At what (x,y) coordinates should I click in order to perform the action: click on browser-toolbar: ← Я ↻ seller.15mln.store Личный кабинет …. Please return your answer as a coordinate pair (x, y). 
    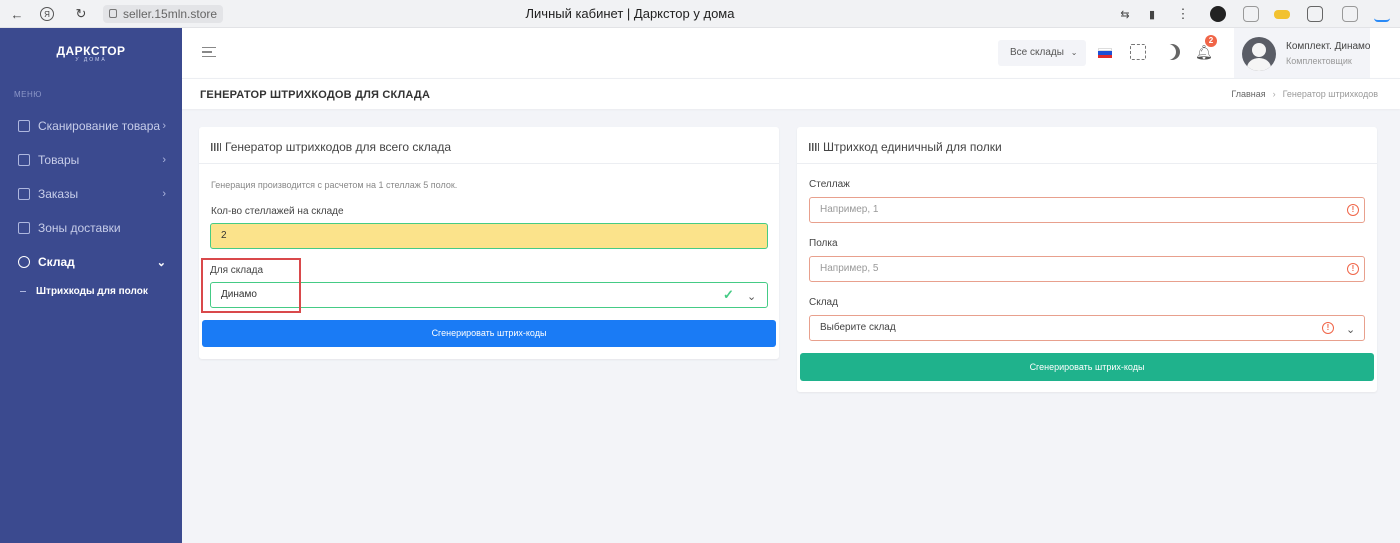
    Looking at the image, I should click on (700, 14).